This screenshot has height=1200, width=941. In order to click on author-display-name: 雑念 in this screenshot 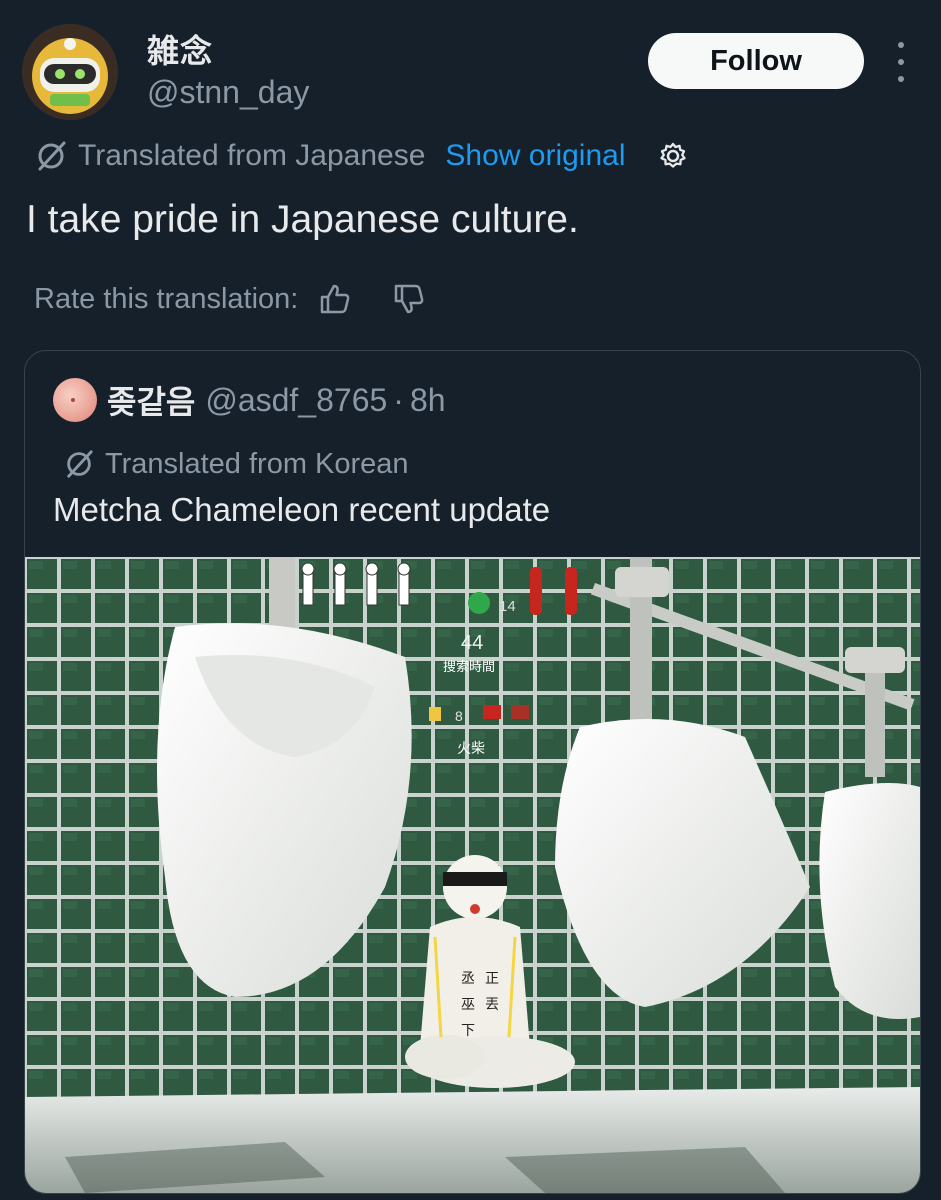, I will do `click(180, 49)`.